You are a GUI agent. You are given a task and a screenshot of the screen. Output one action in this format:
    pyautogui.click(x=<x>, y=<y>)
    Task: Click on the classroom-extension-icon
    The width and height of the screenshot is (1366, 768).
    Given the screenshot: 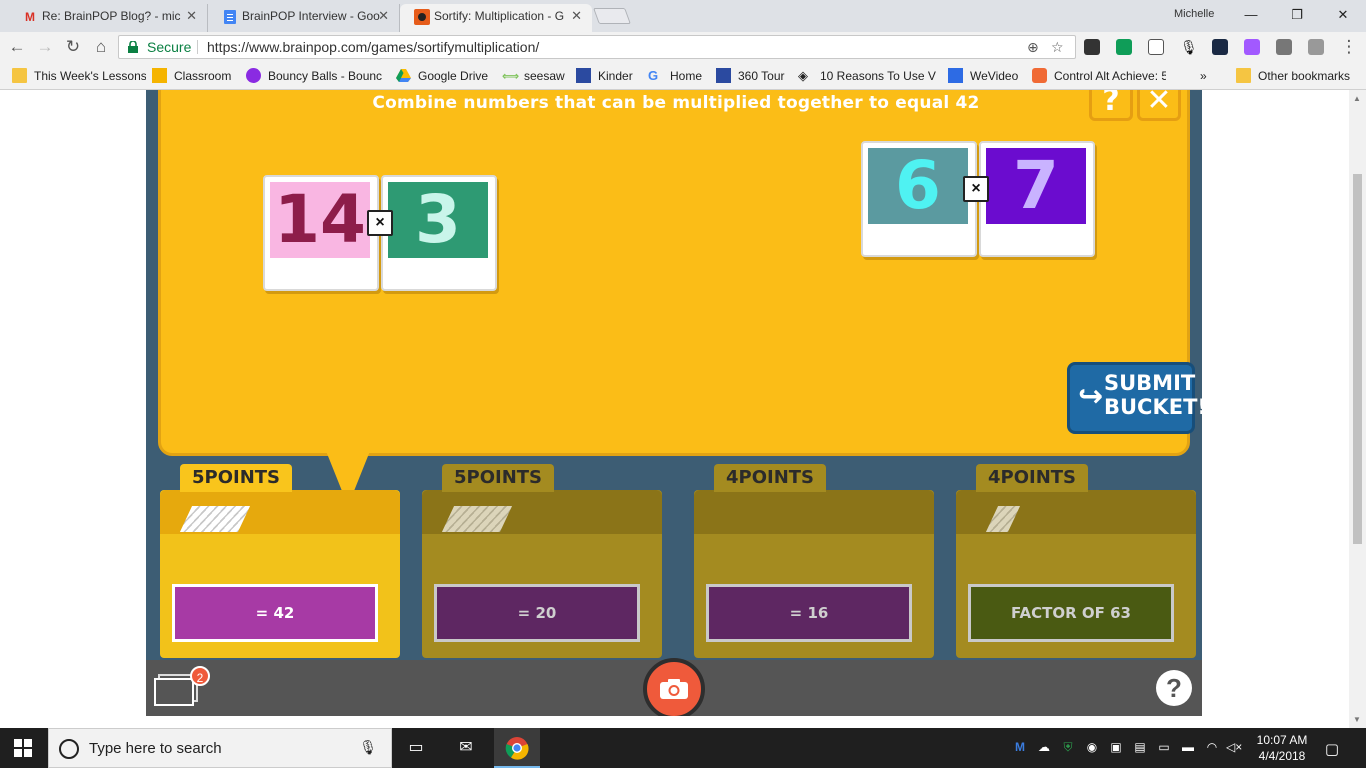 What is the action you would take?
    pyautogui.click(x=1124, y=47)
    